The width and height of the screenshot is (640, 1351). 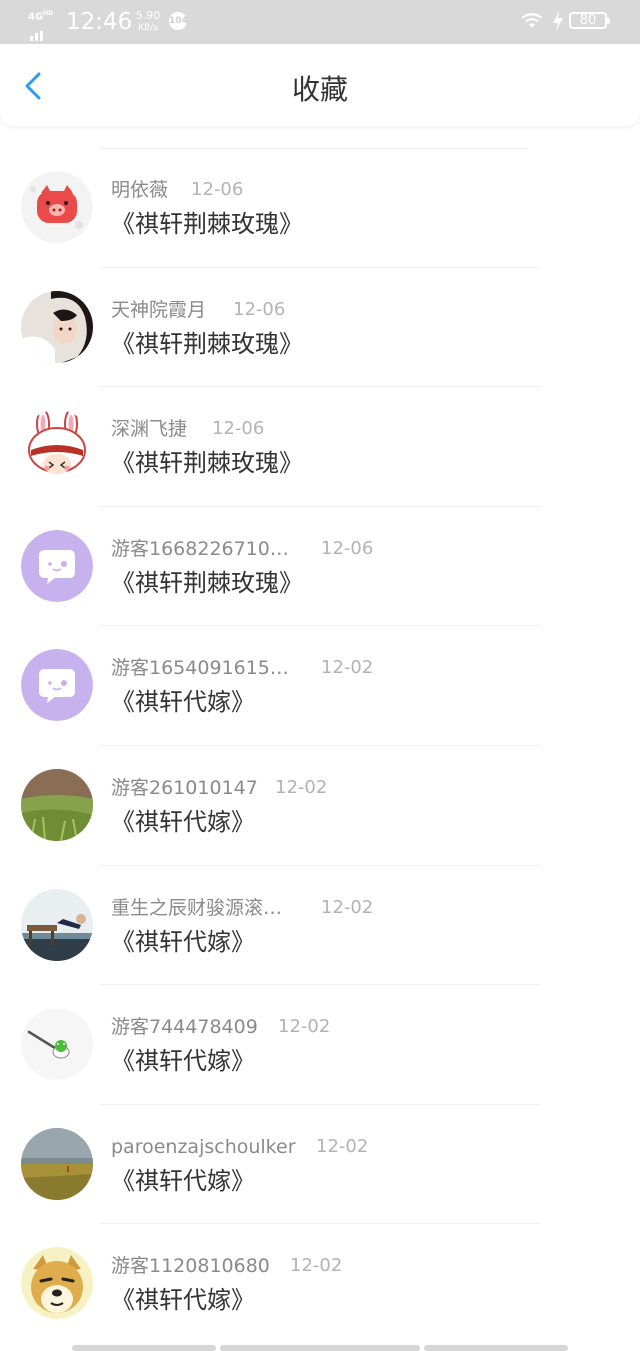 I want to click on wifi-icon, so click(x=532, y=20).